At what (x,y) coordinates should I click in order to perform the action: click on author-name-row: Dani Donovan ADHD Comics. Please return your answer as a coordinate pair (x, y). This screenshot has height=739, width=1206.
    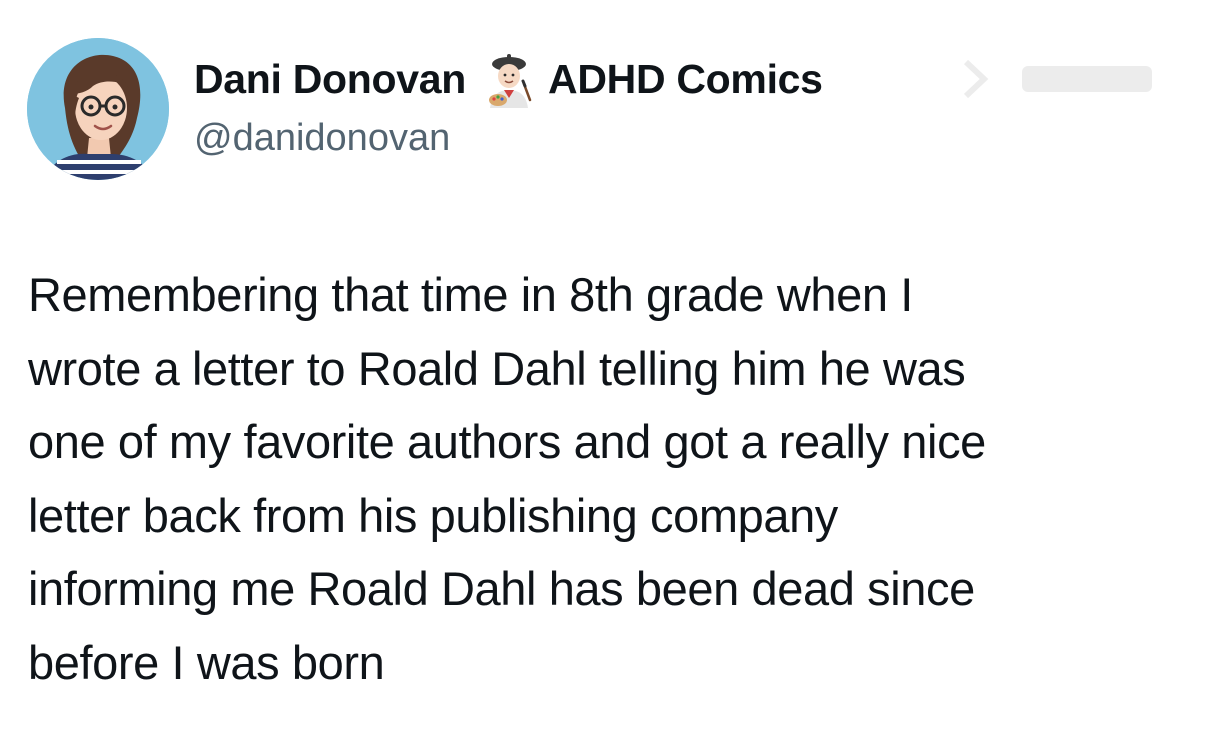
    Looking at the image, I should click on (508, 79).